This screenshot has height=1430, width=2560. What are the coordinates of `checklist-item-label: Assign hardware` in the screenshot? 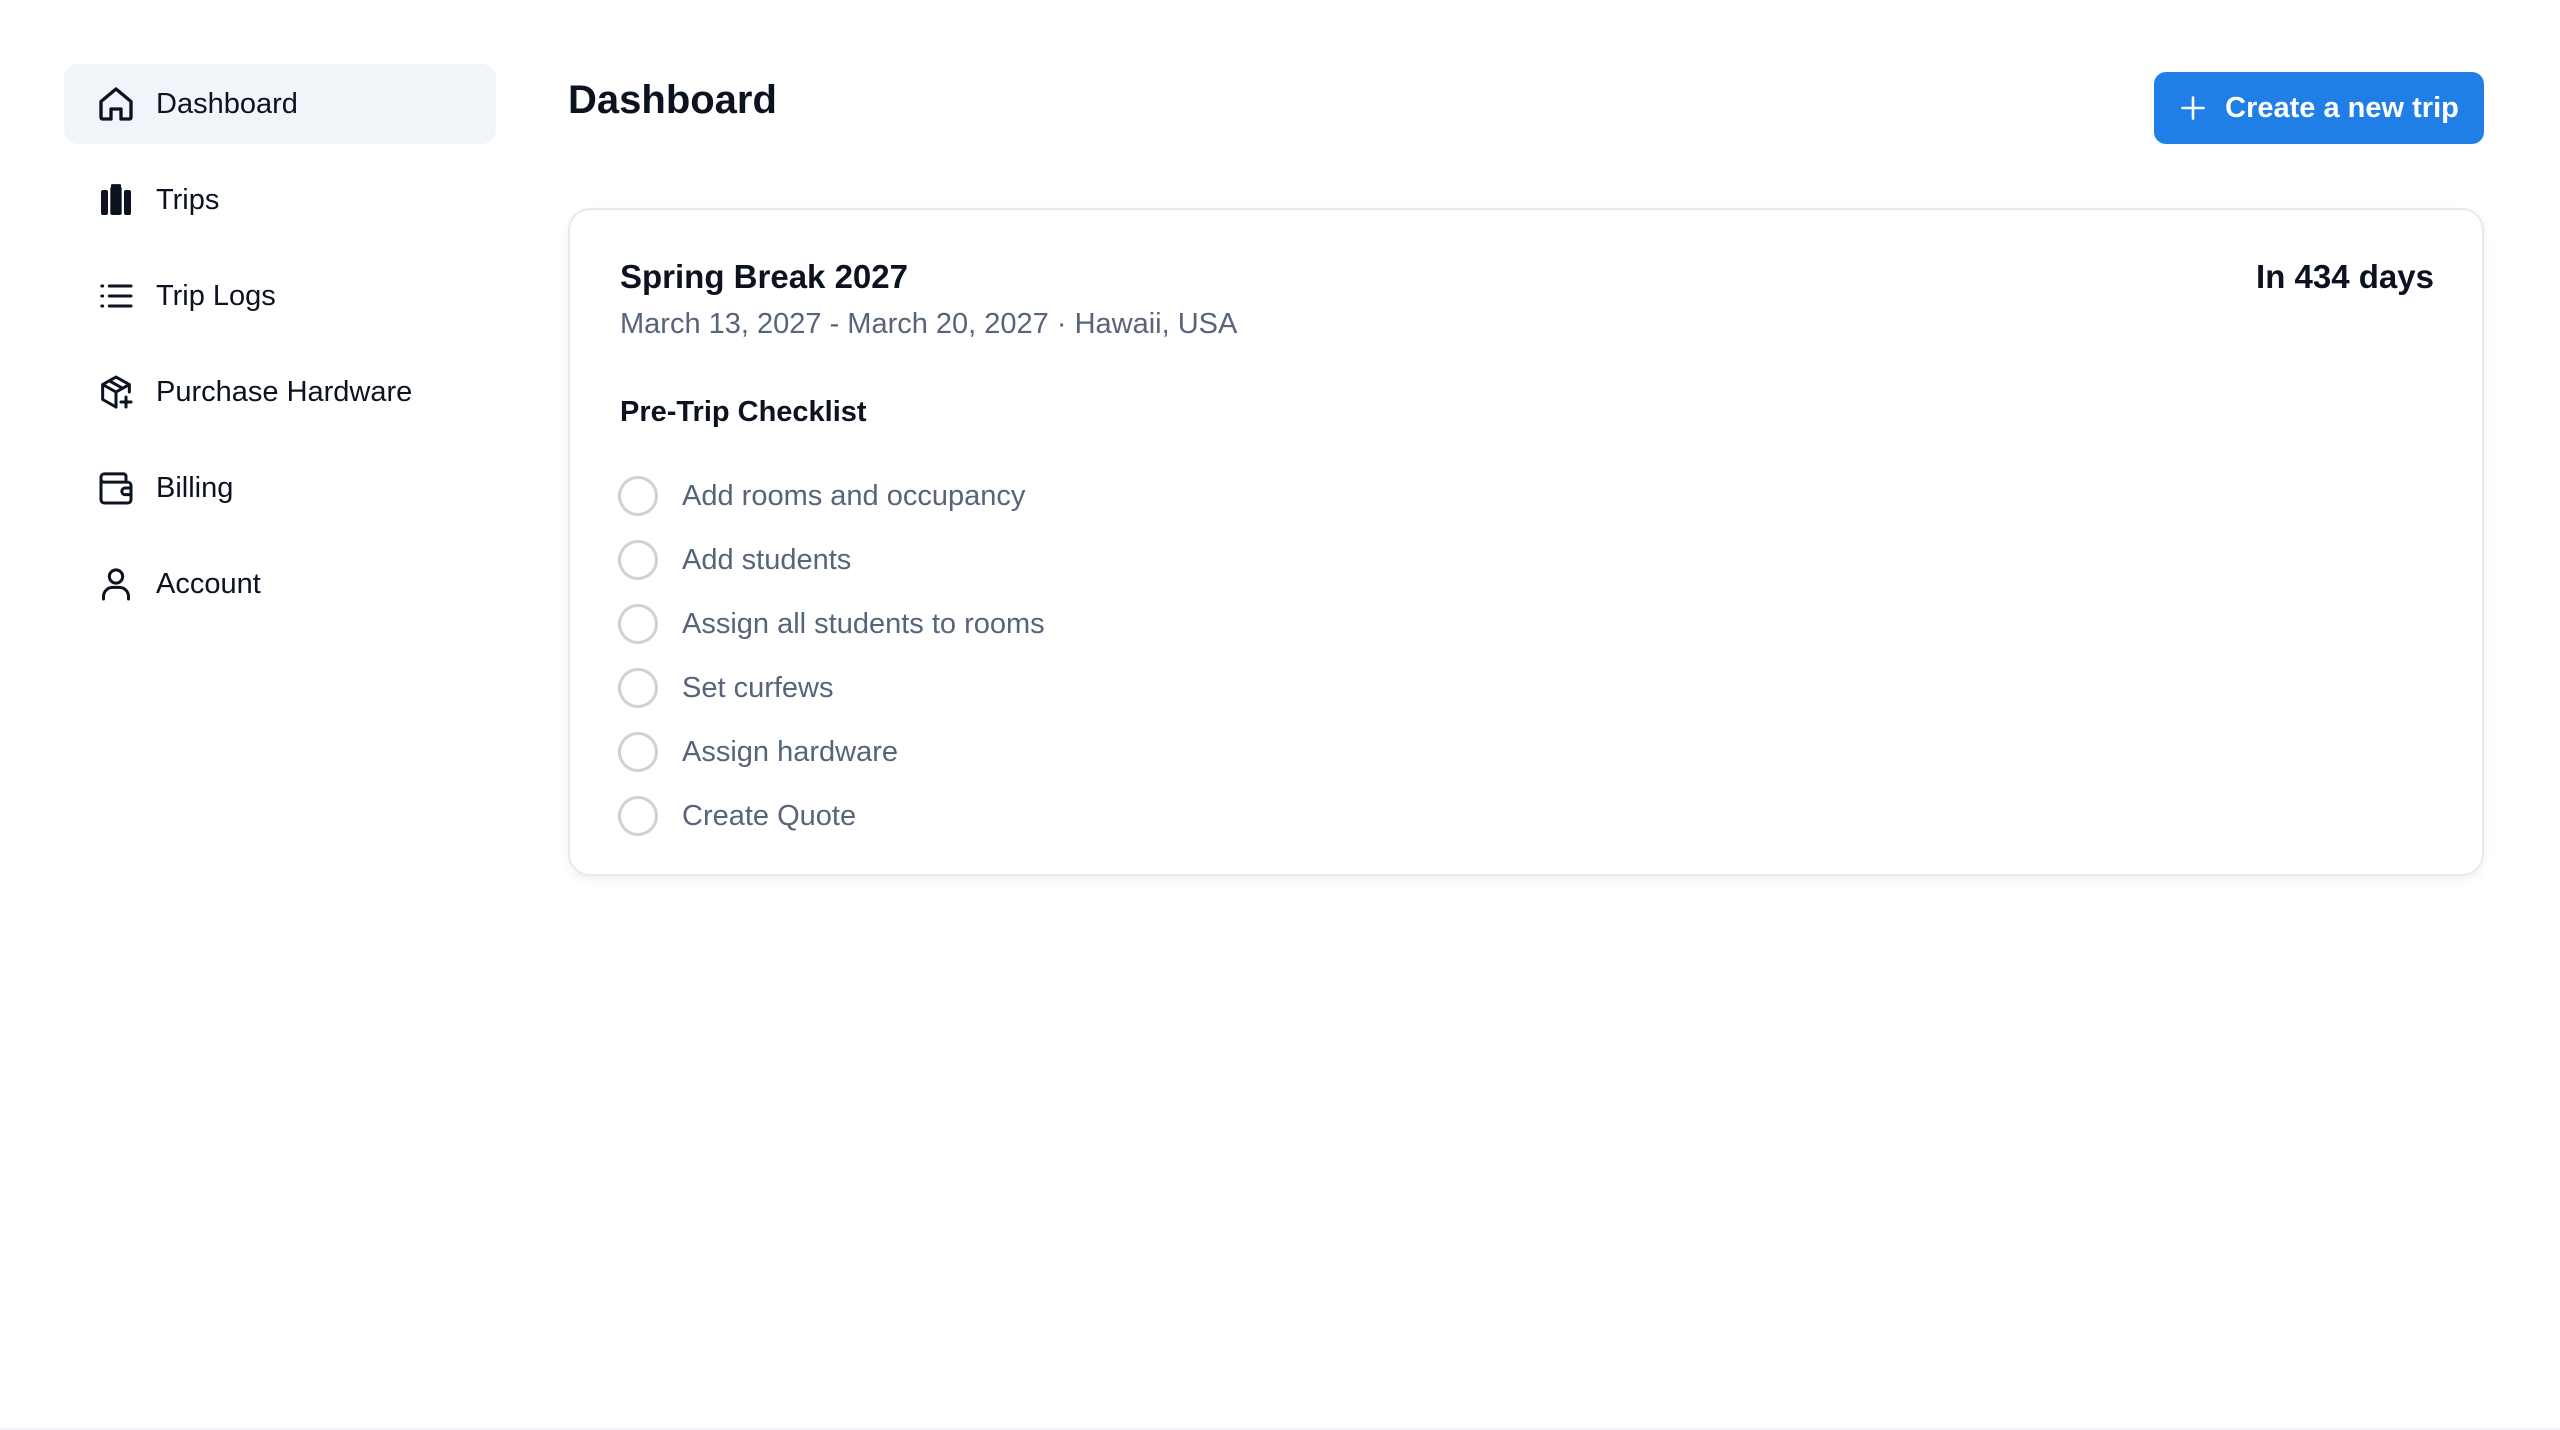 It's located at (790, 751).